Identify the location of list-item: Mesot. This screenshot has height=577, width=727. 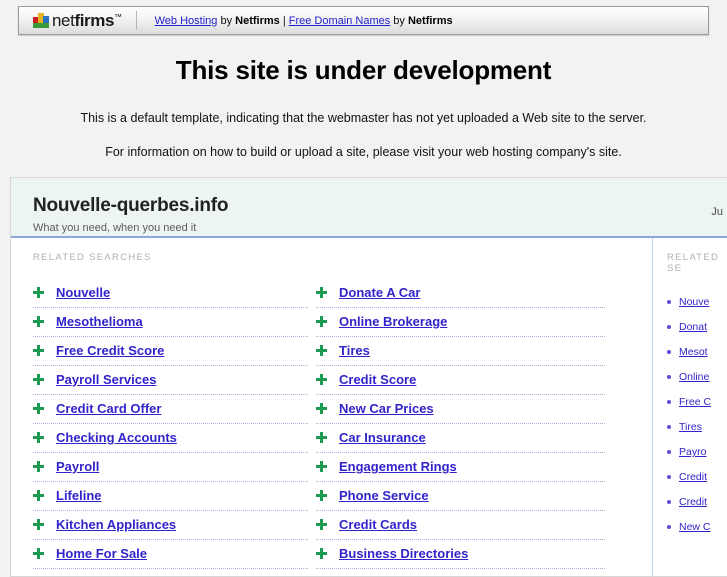
(697, 352).